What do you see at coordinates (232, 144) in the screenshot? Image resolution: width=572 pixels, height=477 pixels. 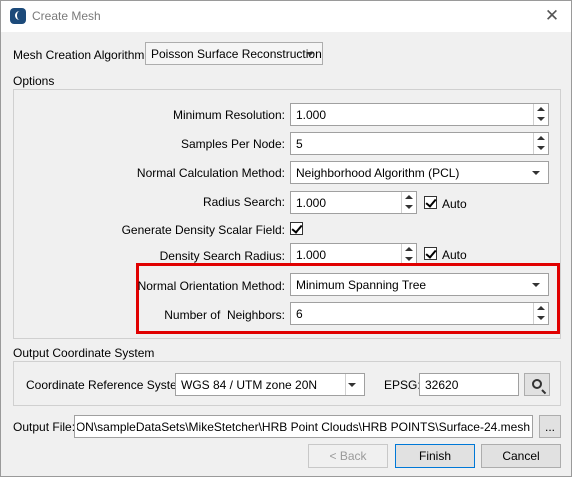 I see `samples-per-node-label: Samples Per Node:` at bounding box center [232, 144].